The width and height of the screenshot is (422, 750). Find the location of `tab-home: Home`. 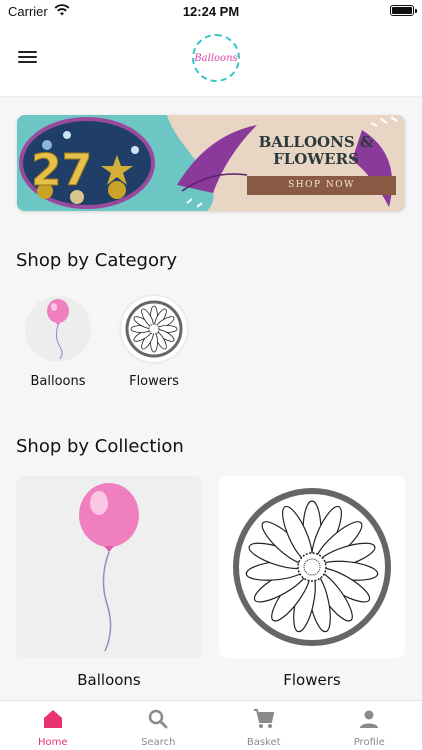

tab-home: Home is located at coordinates (53, 725).